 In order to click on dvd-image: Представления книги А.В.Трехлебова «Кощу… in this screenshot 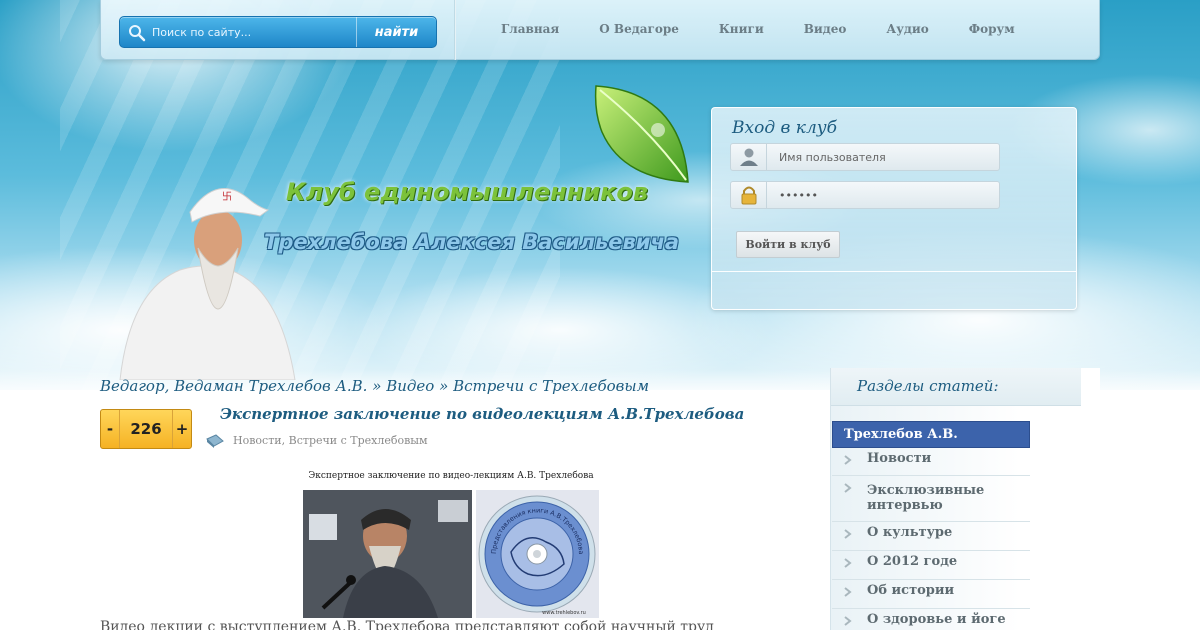, I will do `click(536, 551)`.